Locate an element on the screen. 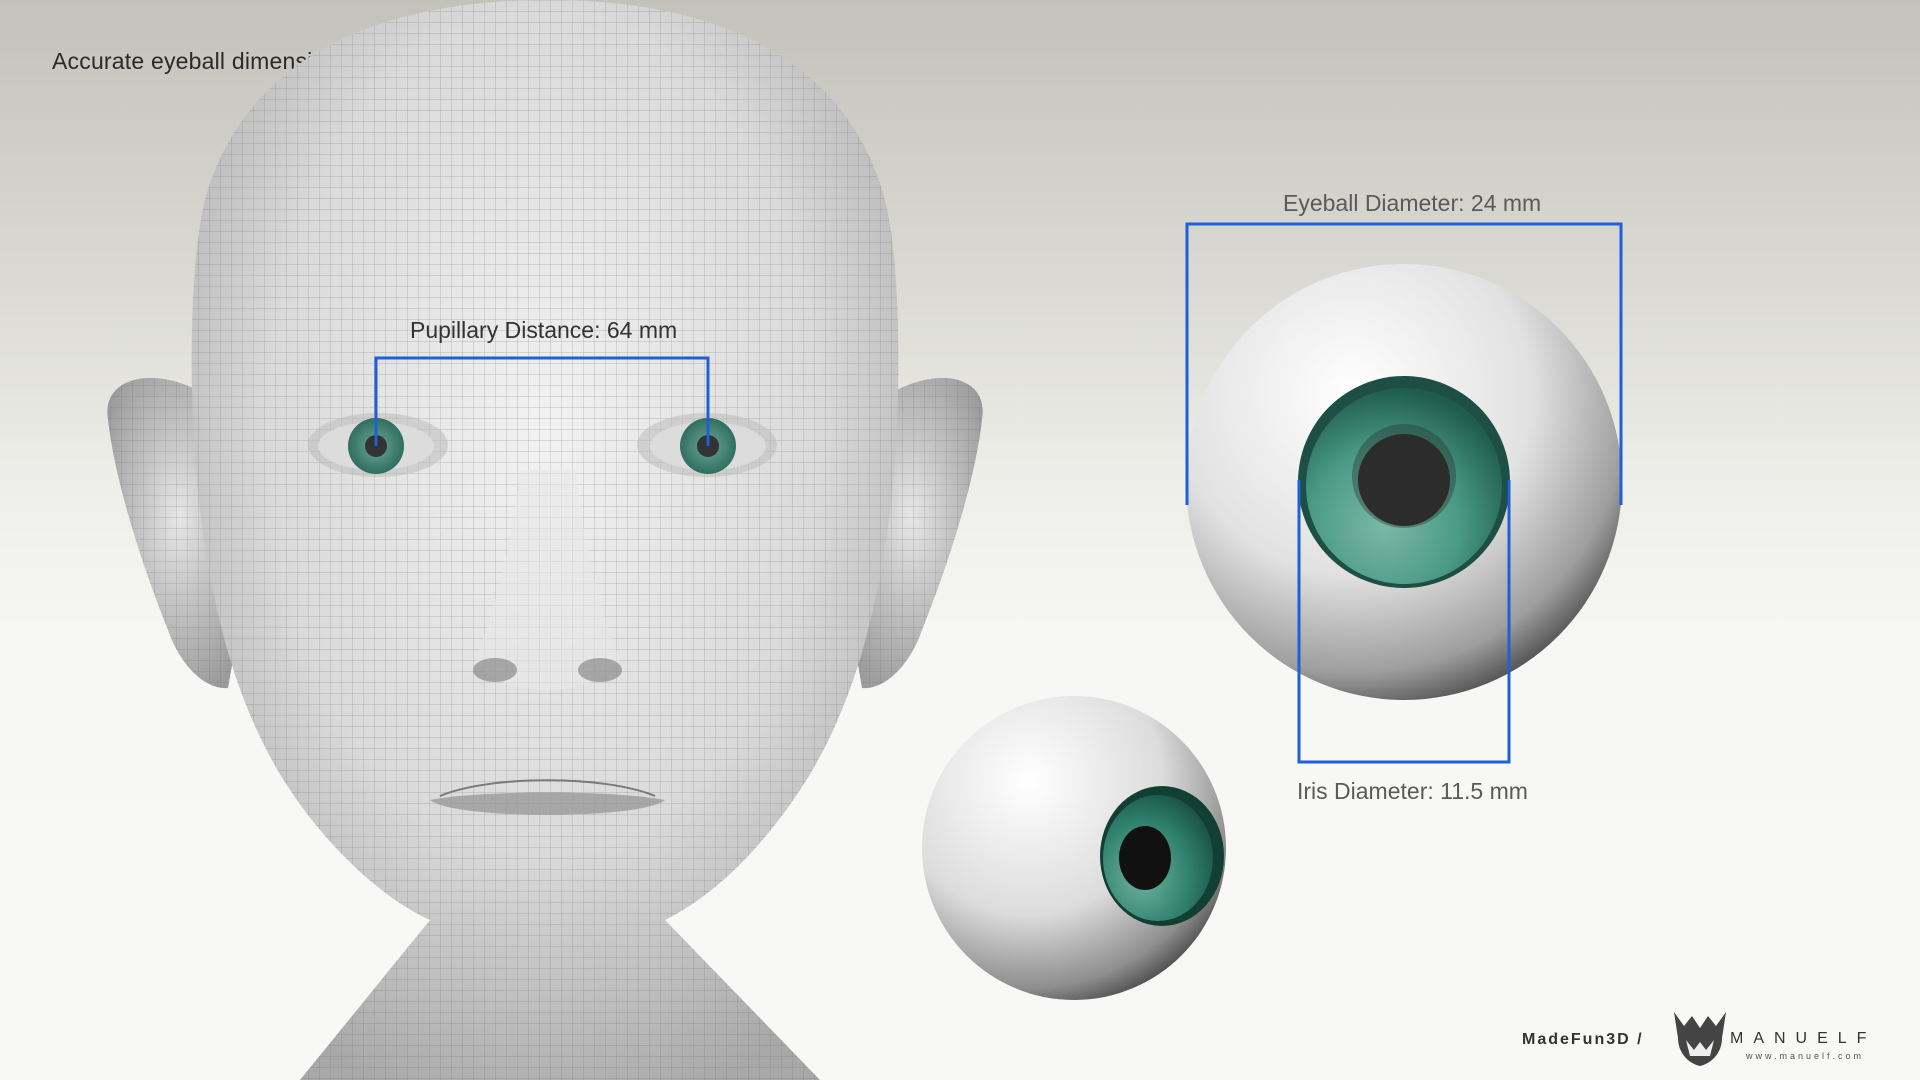  pupillary-distance-label: Pupillary Distance: 64 mm is located at coordinates (544, 330).